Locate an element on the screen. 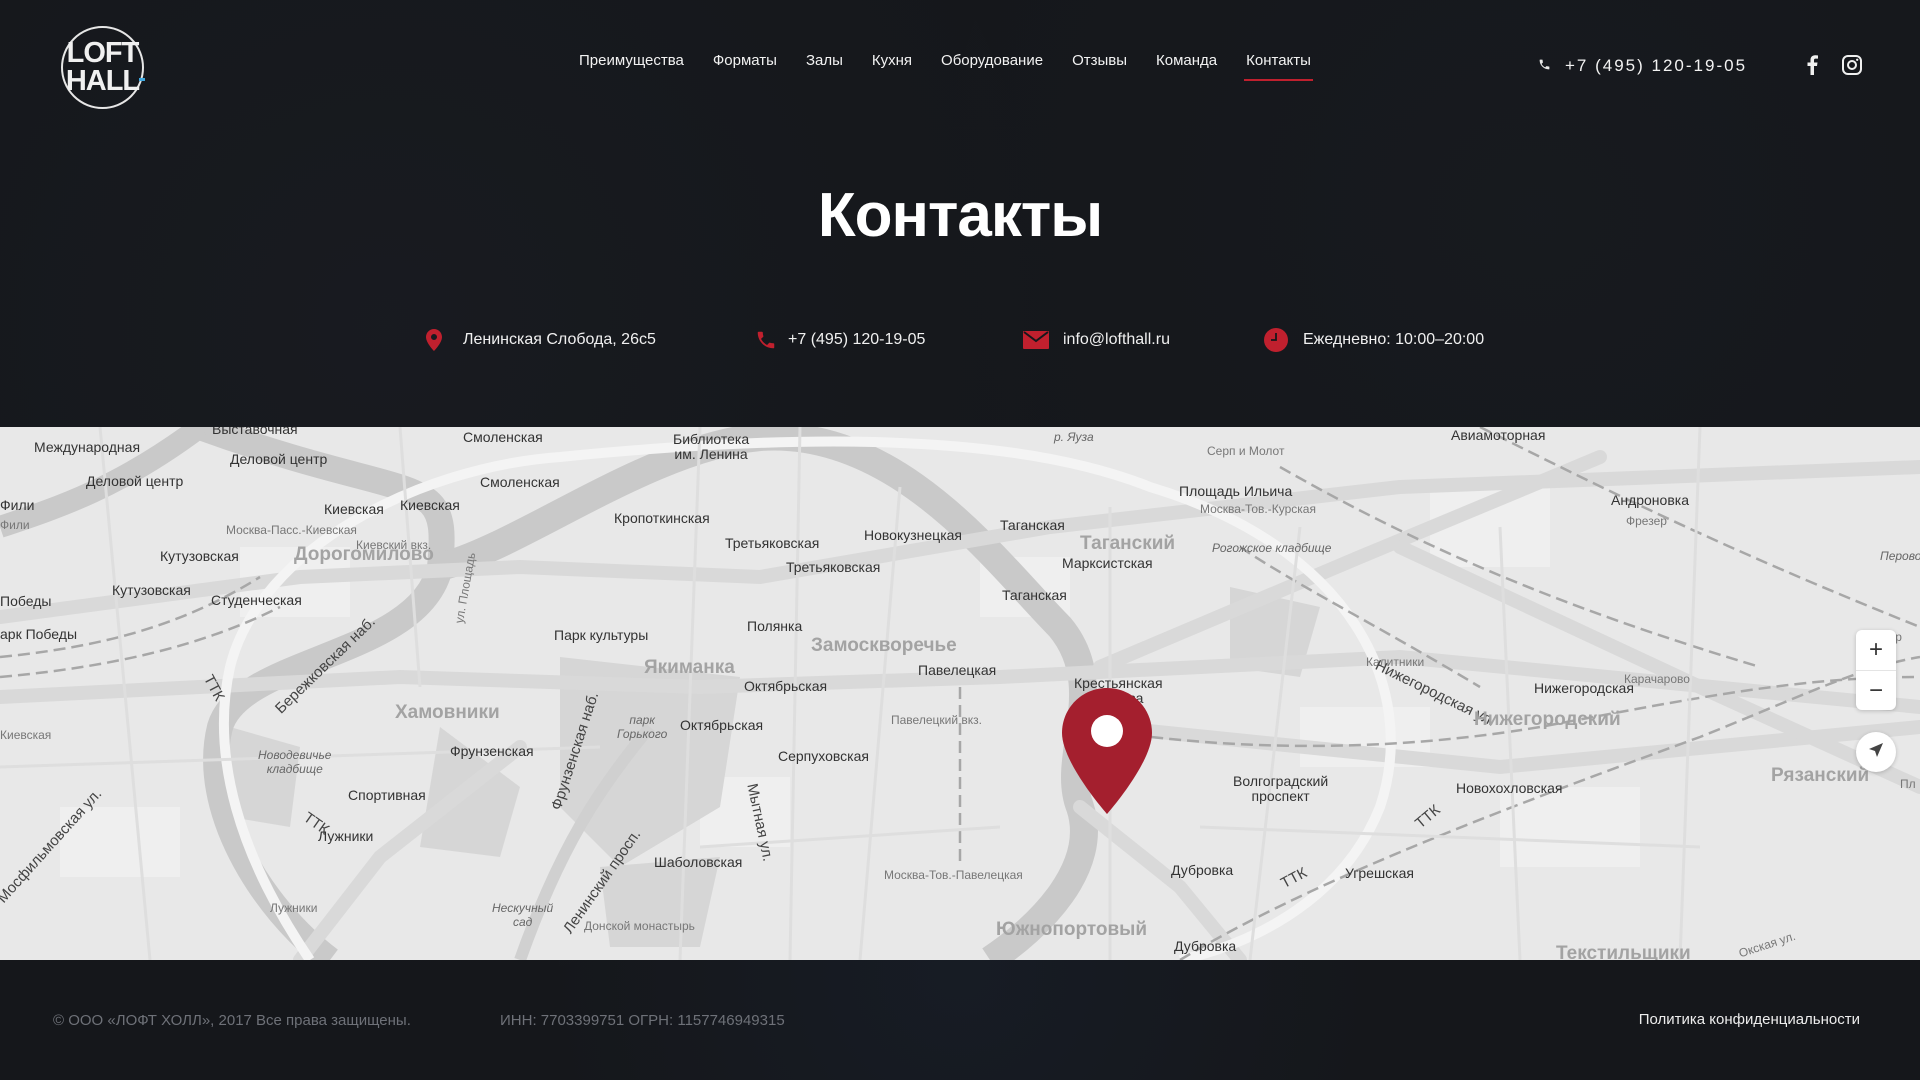 This screenshot has height=1080, width=1920. map-label: Павелецкий вкз. is located at coordinates (936, 720).